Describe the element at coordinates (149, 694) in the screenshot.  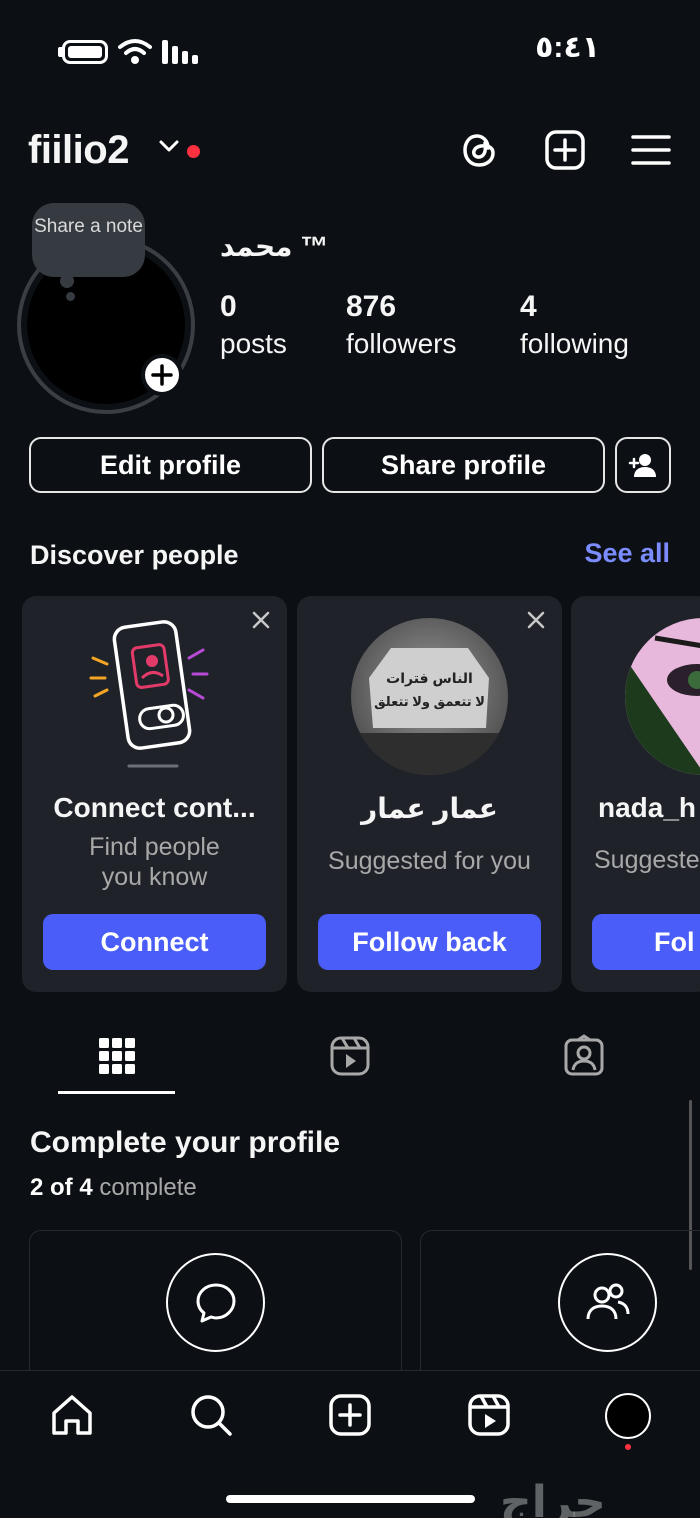
I see `phone-contacts-icon` at that location.